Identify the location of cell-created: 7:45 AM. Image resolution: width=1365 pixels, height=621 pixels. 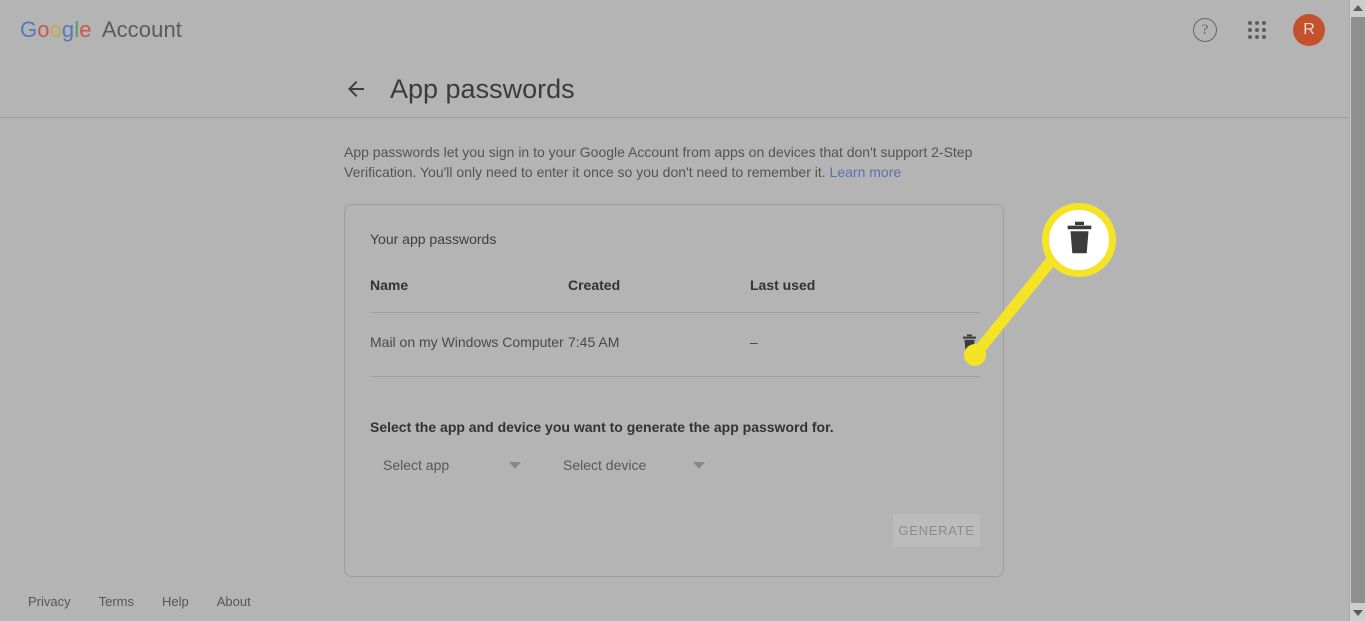
(659, 344).